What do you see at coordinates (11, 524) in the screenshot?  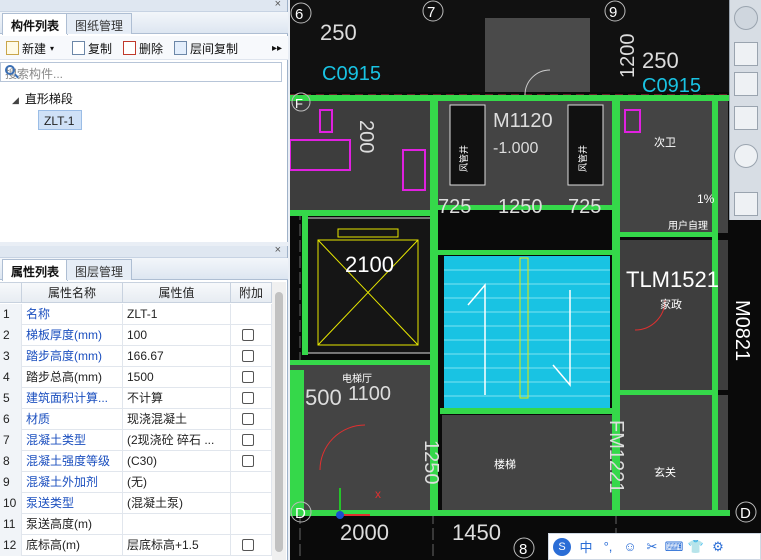 I see `row-number: 11` at bounding box center [11, 524].